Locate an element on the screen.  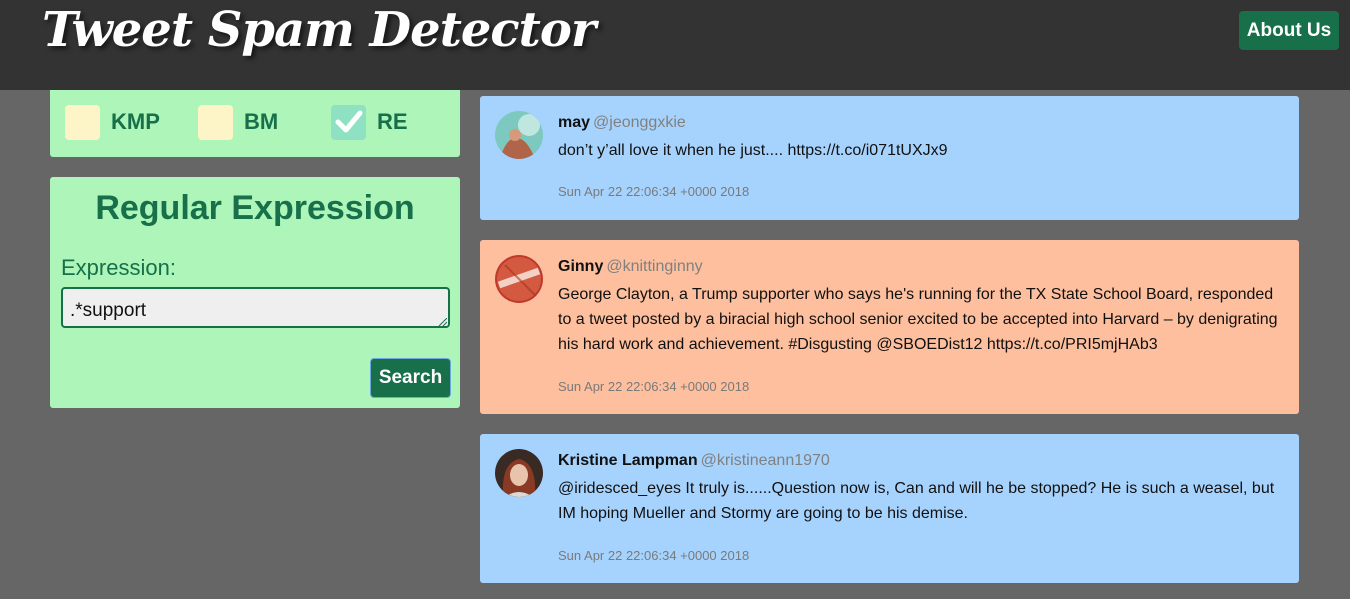
algorithm-selector: KMP BM RE is located at coordinates (255, 123).